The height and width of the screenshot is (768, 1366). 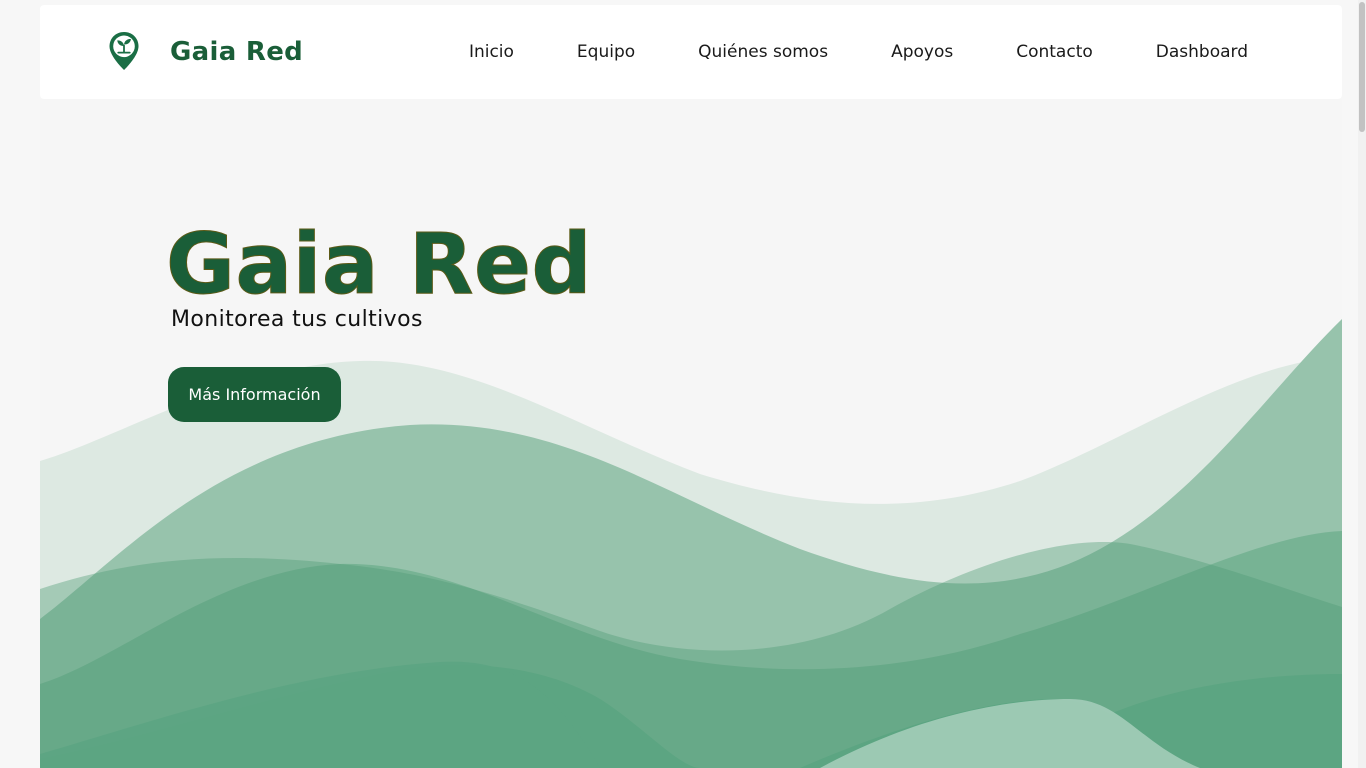 What do you see at coordinates (763, 52) in the screenshot?
I see `nav-link-quienes-somos: Quiénes somos` at bounding box center [763, 52].